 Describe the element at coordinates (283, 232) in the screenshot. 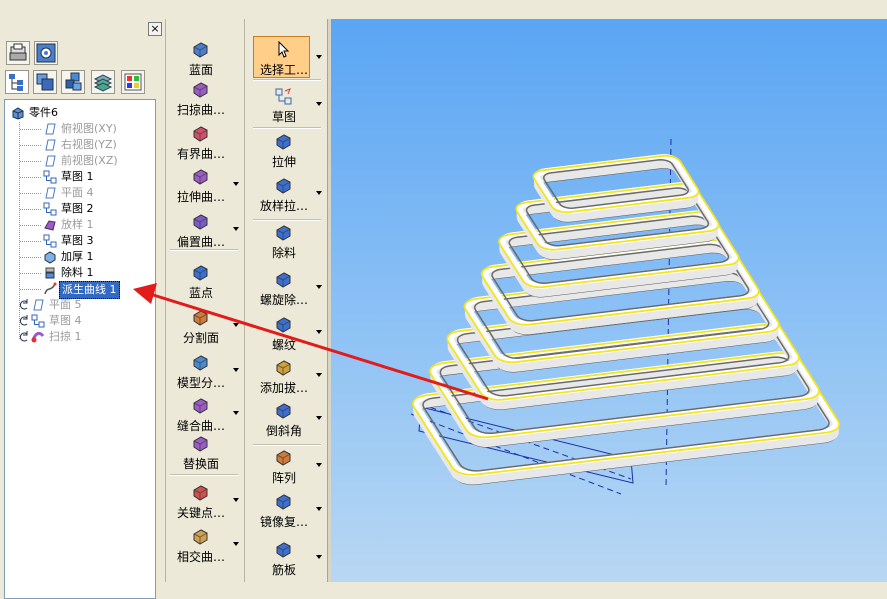

I see `cutout-icon` at that location.